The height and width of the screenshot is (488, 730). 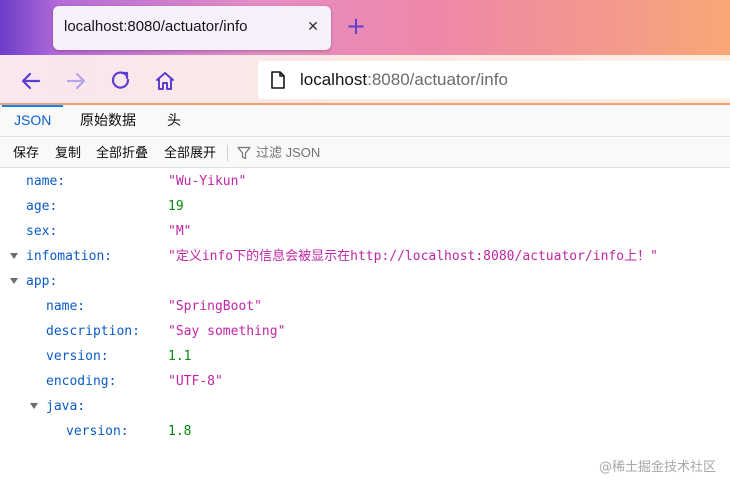 I want to click on json-row-sex: sex: "M", so click(x=365, y=231).